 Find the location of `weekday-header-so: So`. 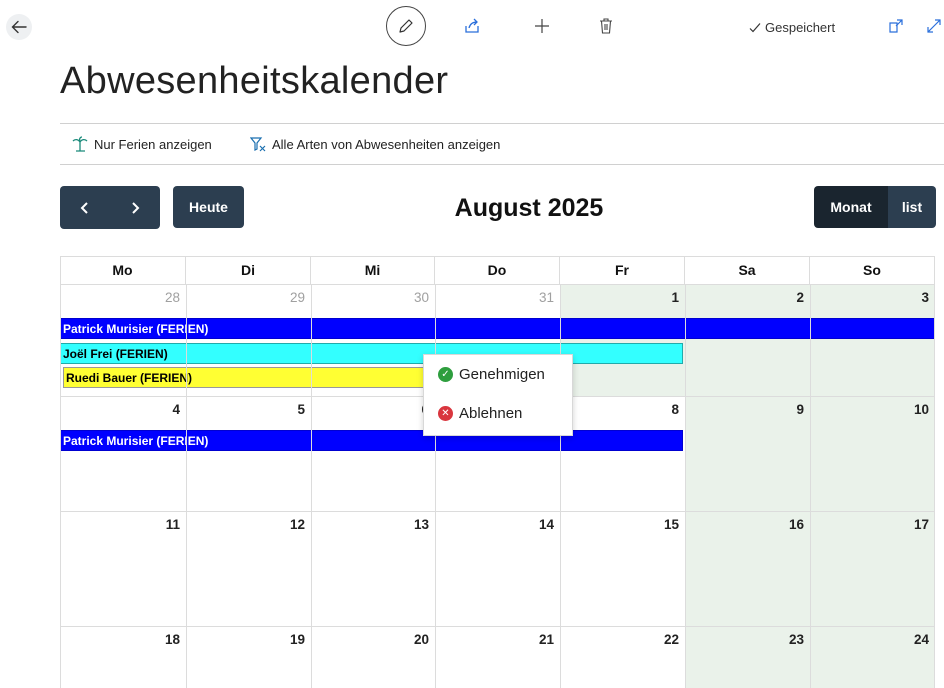

weekday-header-so: So is located at coordinates (872, 270).